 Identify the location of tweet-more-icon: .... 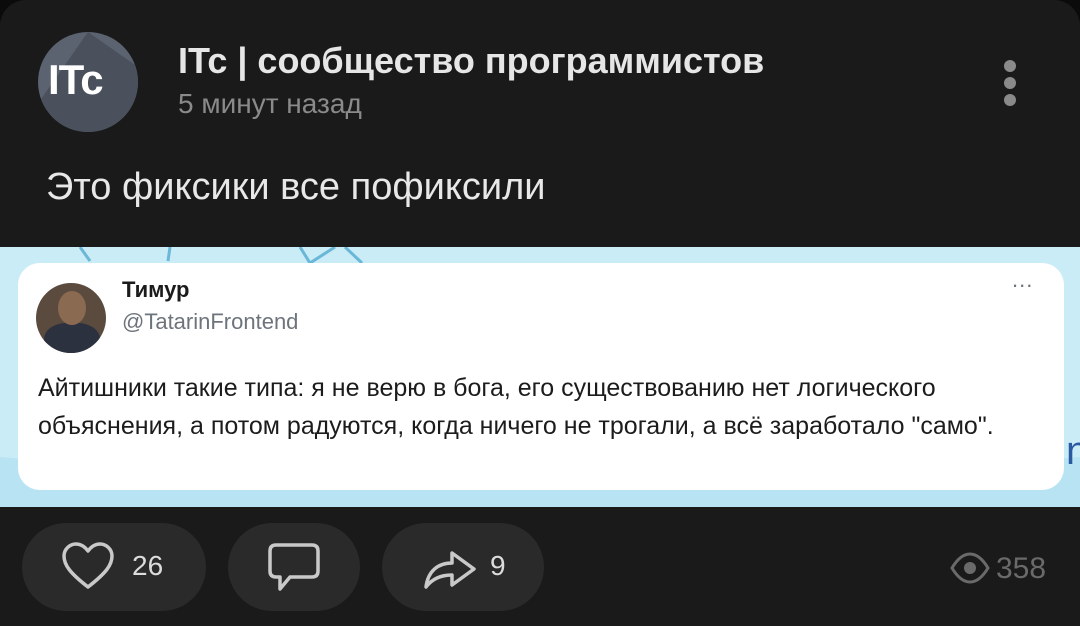
(1023, 279).